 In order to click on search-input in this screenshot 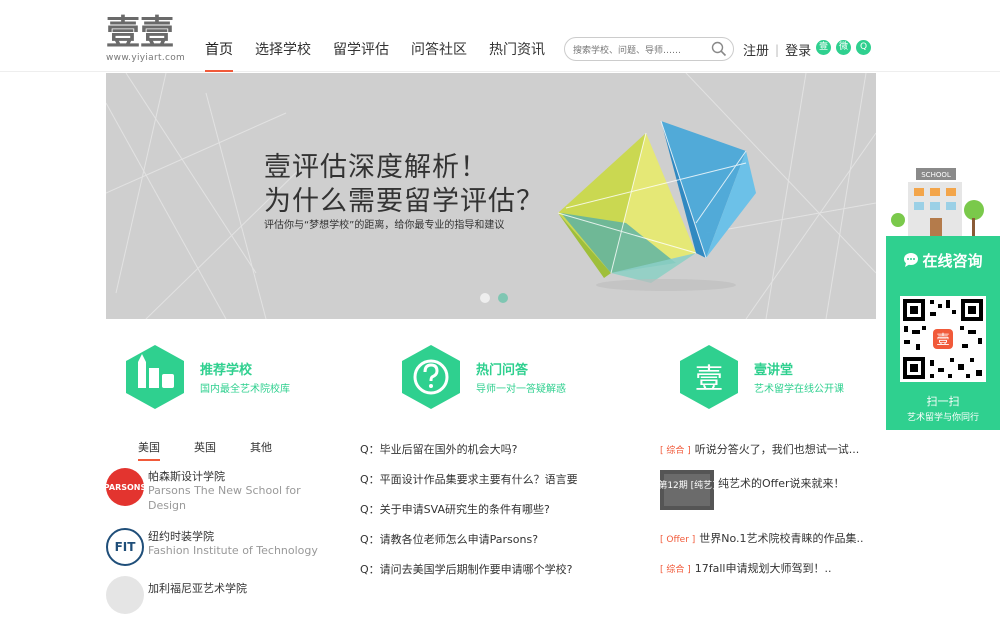, I will do `click(642, 51)`.